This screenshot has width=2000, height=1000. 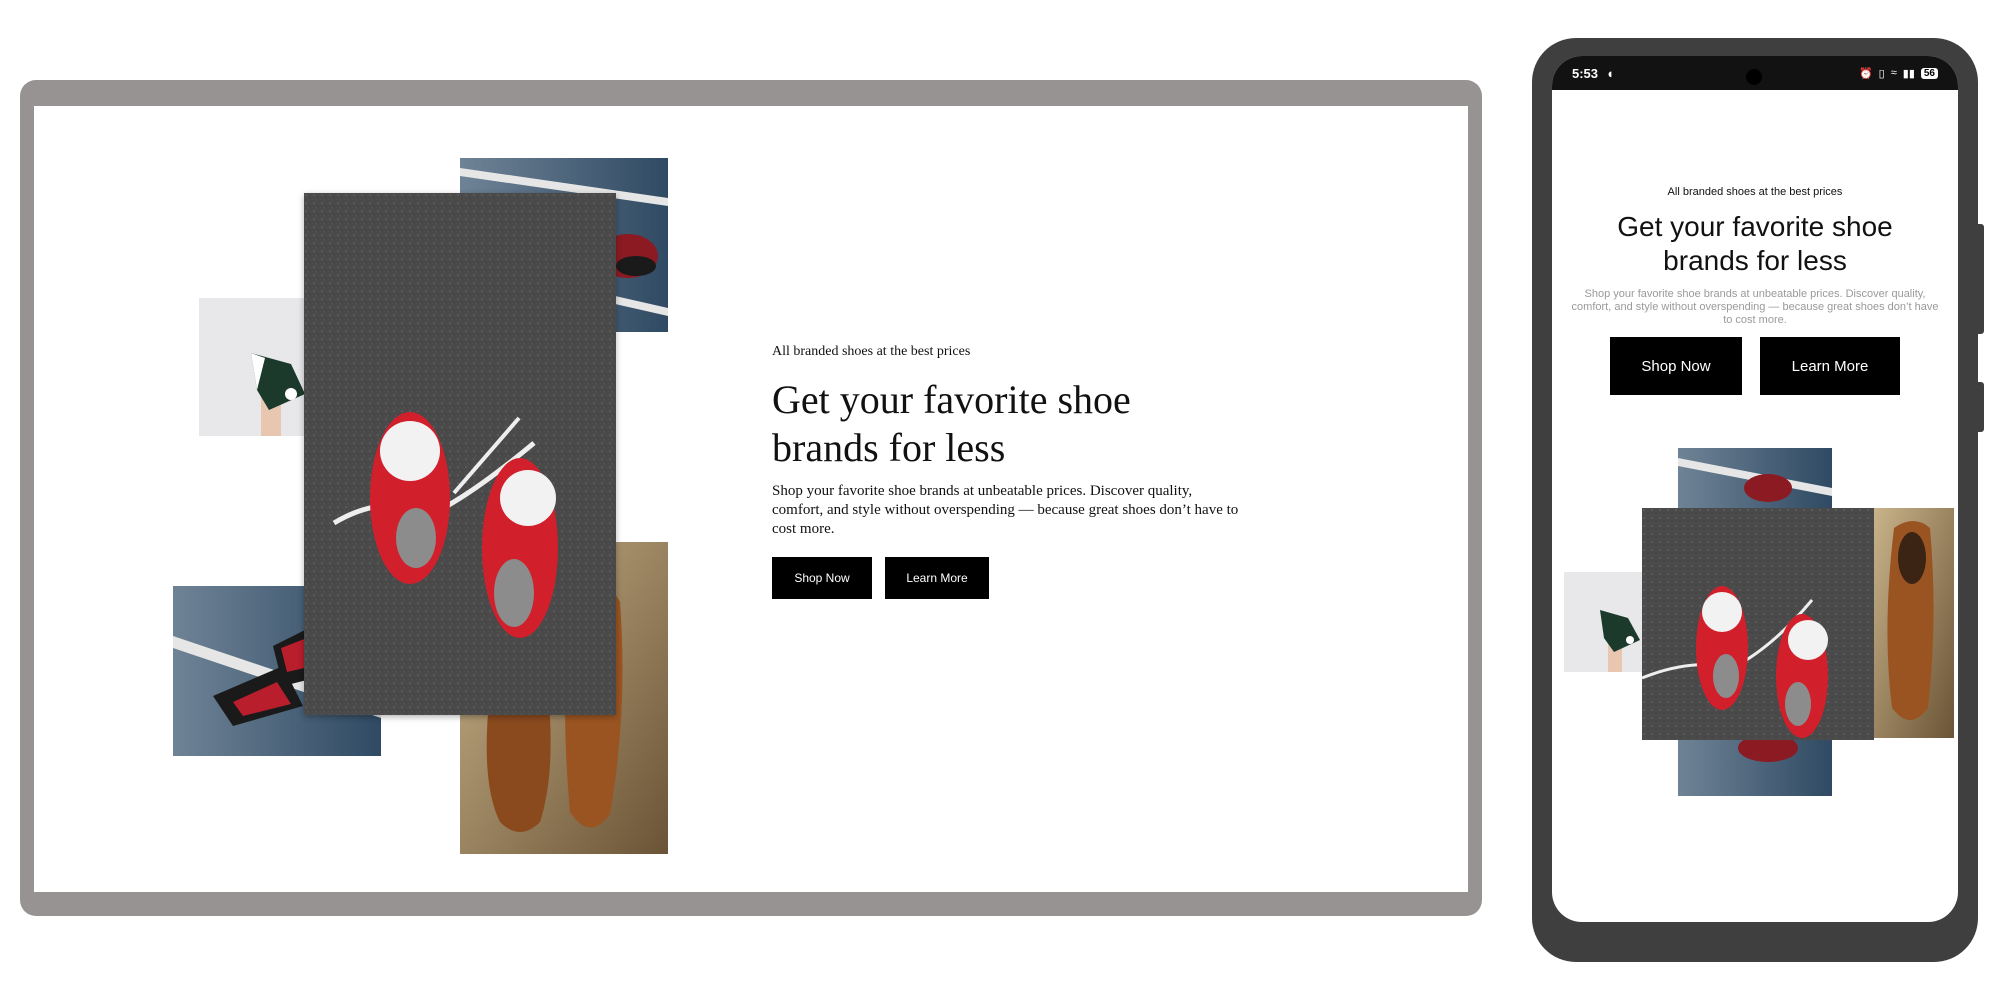 I want to click on mobile-high-top-image, so click(x=1603, y=622).